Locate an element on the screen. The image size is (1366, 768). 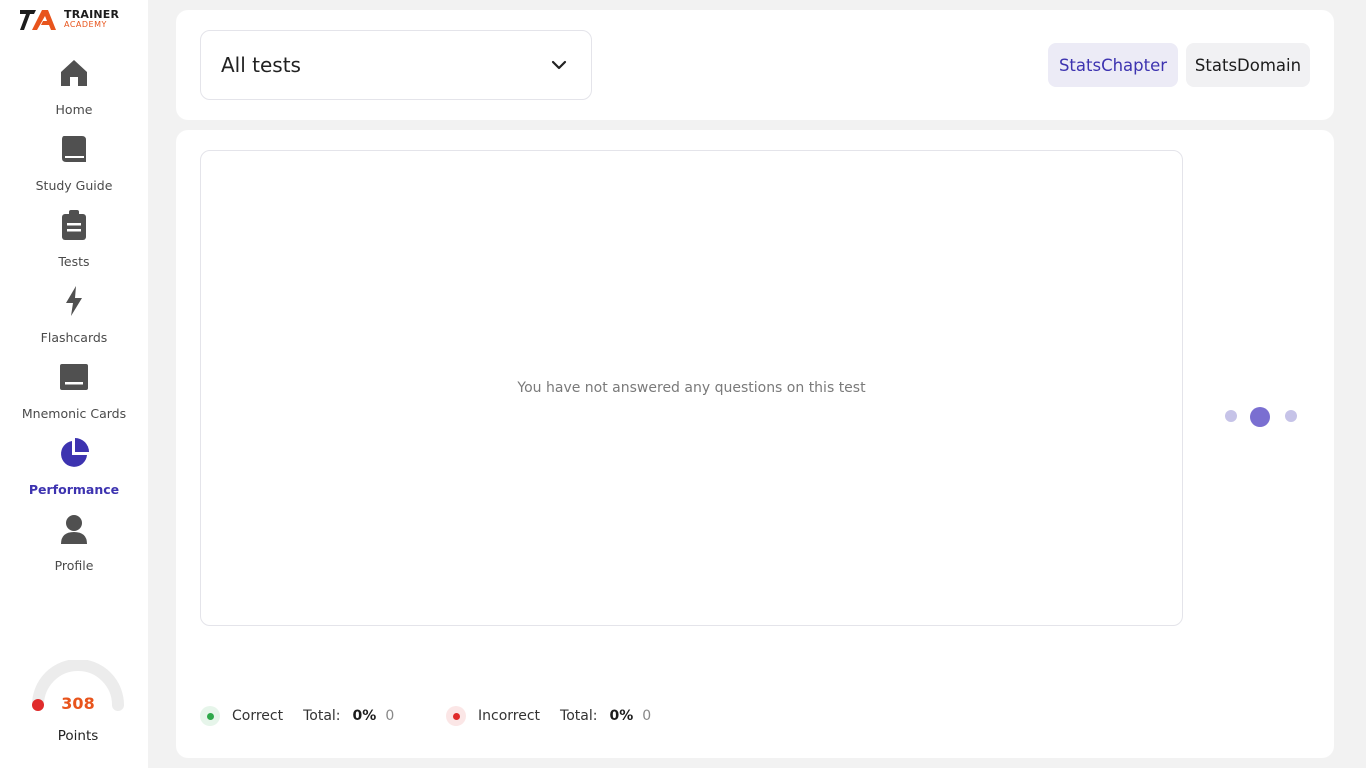
filter-card: All tests StatsChapter StatsDomain is located at coordinates (755, 65).